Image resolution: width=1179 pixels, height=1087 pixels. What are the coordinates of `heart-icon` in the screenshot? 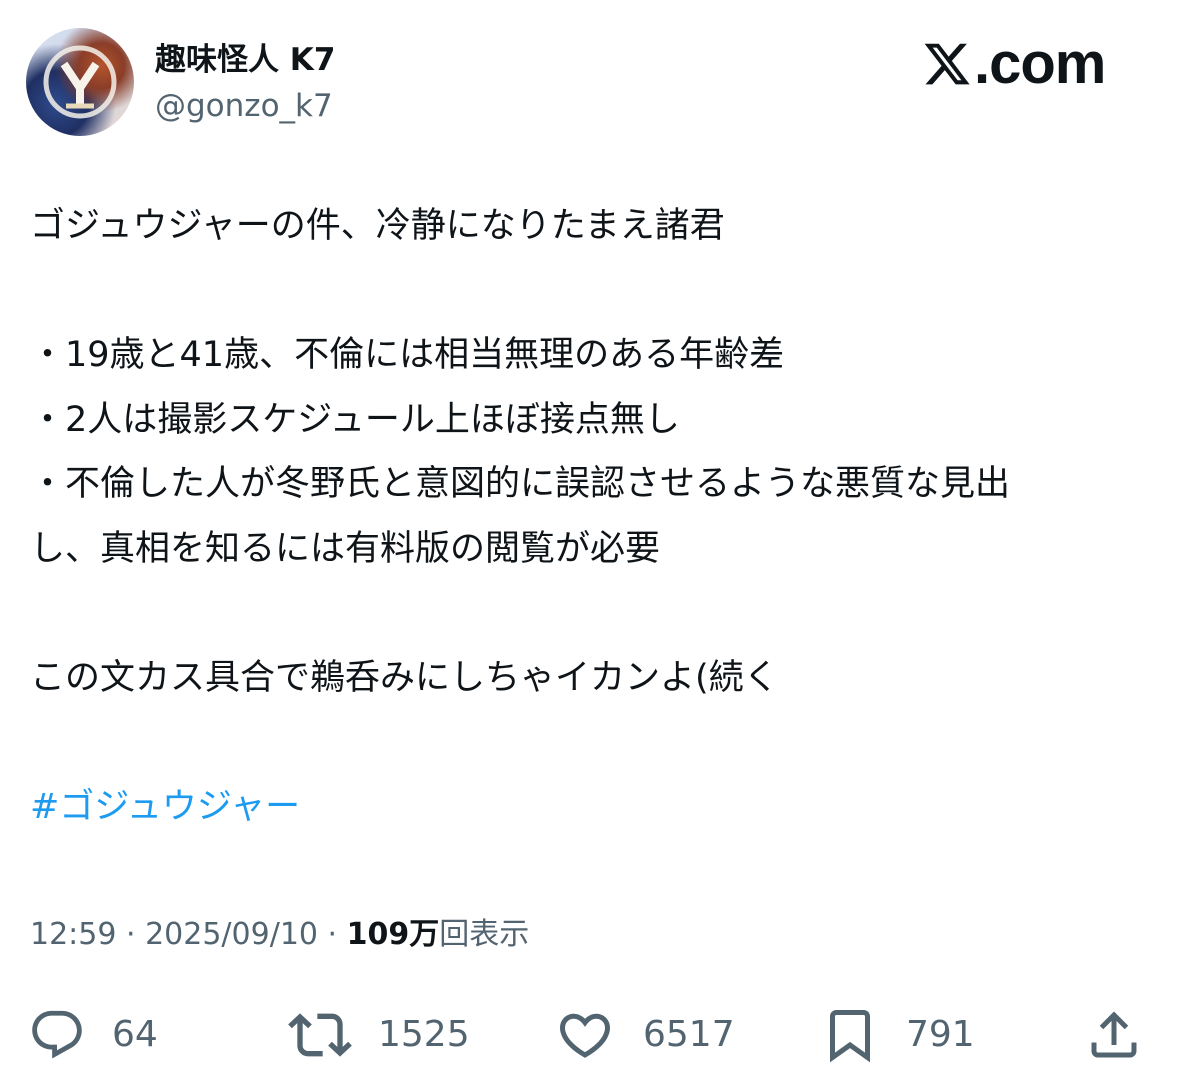 It's located at (585, 1035).